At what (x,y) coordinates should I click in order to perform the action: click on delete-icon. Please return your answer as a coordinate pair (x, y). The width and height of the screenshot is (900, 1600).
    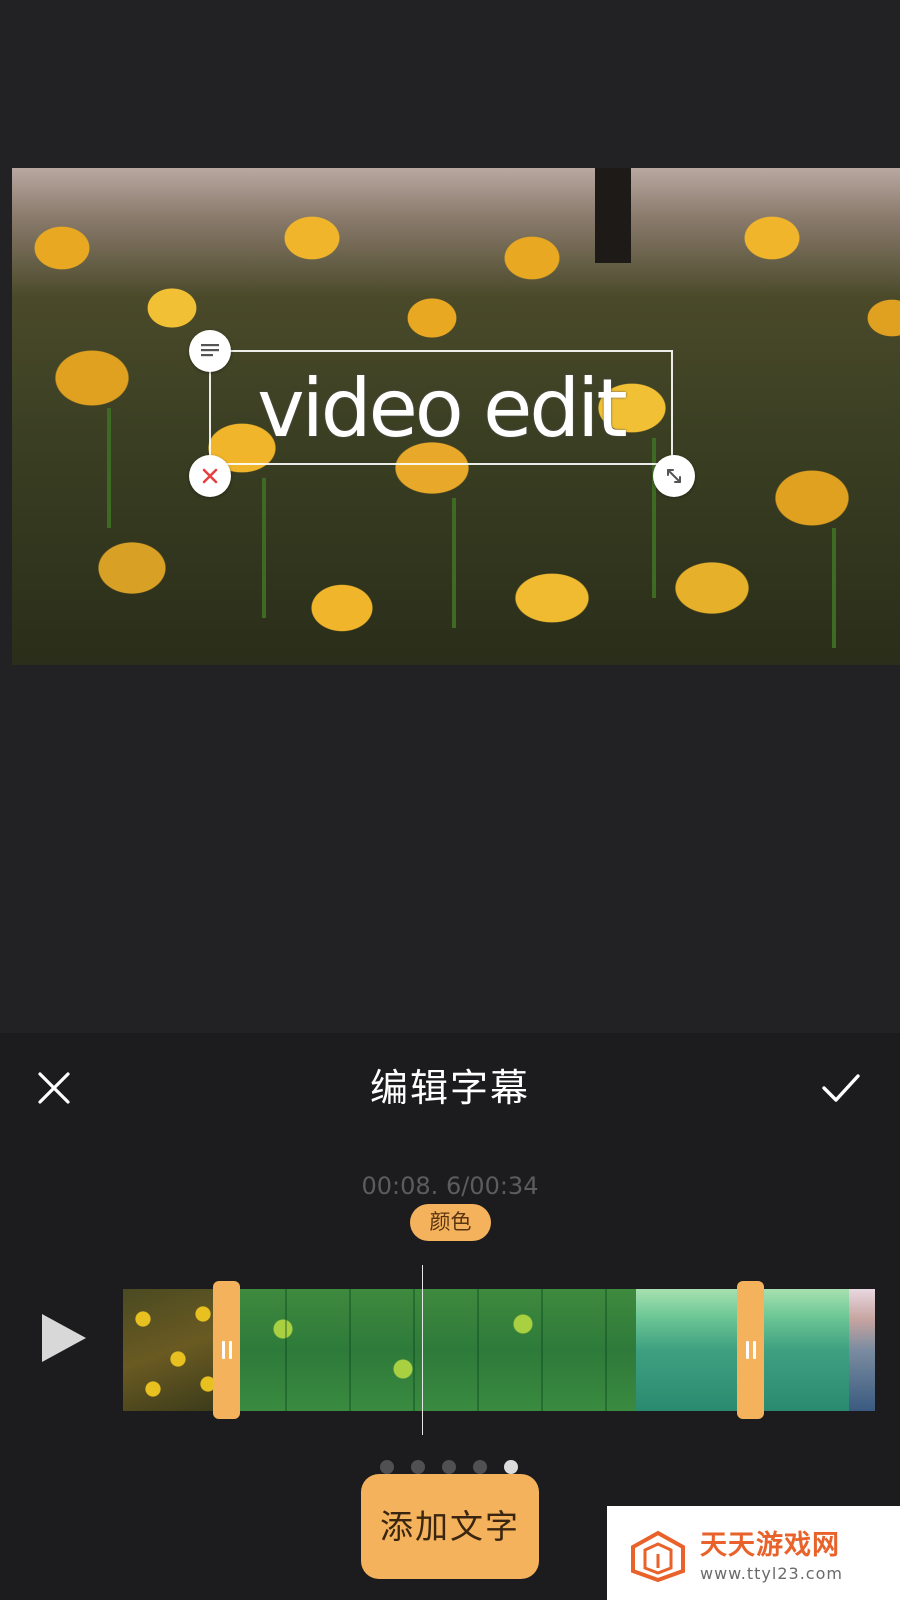
    Looking at the image, I should click on (210, 476).